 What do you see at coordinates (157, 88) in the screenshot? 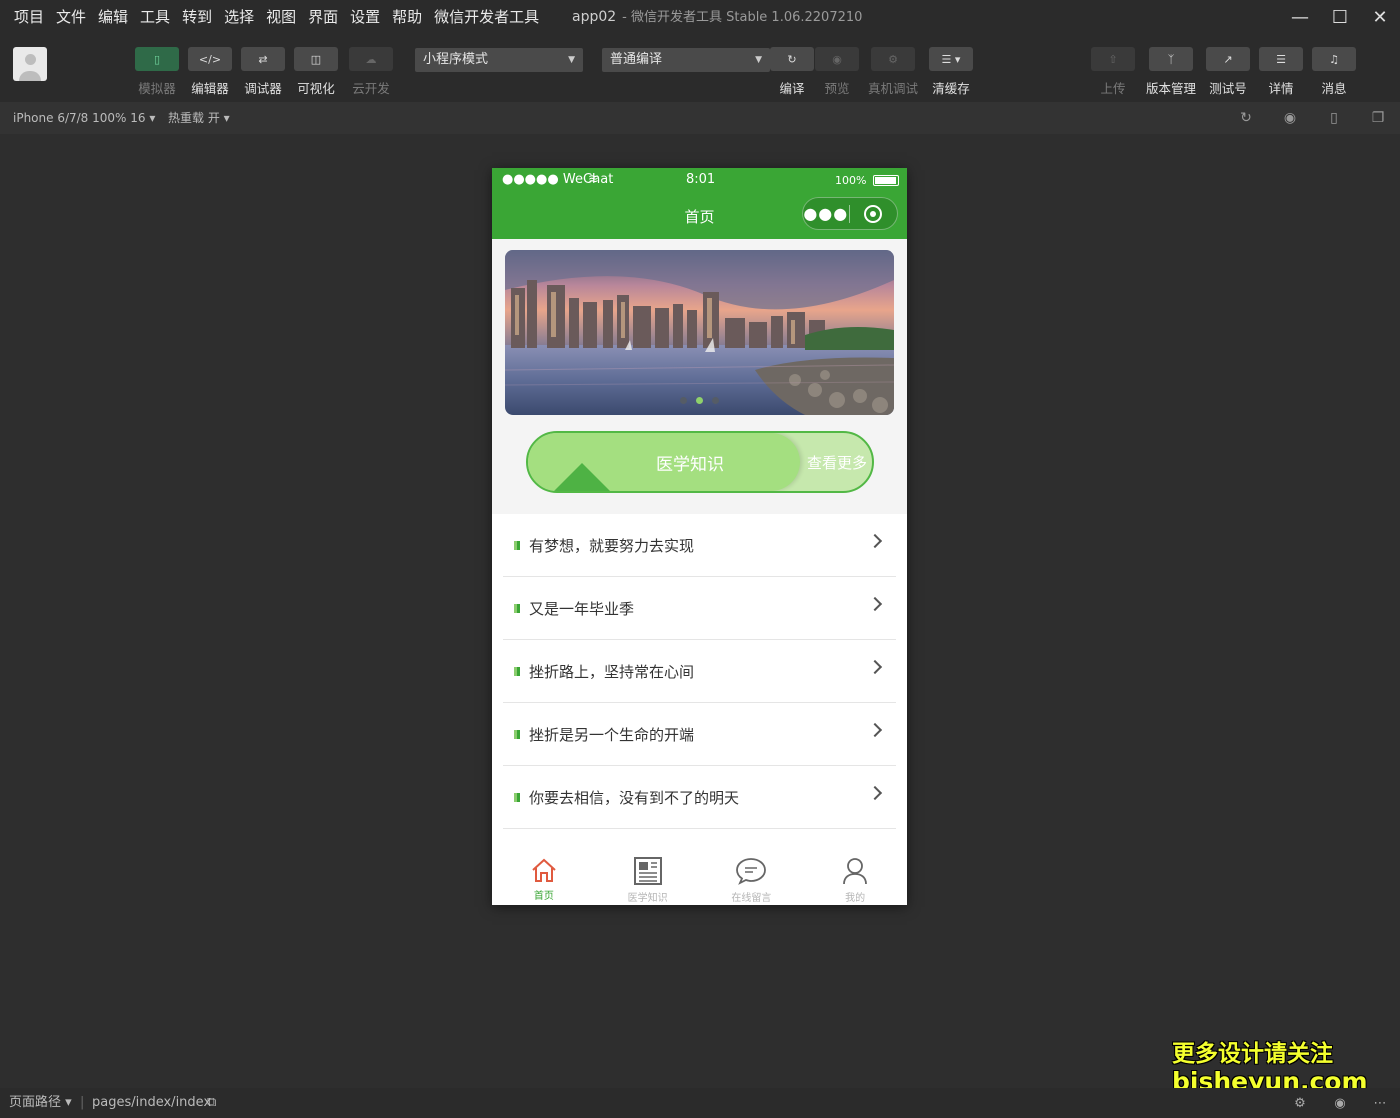
I see `simulator-label: 模拟器` at bounding box center [157, 88].